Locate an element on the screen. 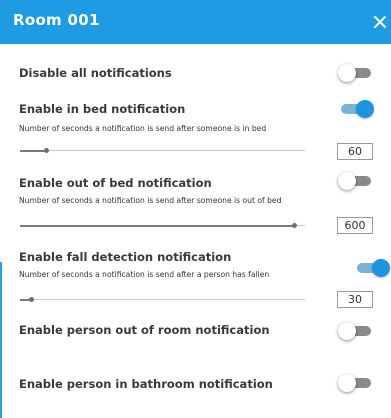  value-input-in-bed: 60 is located at coordinates (355, 151).